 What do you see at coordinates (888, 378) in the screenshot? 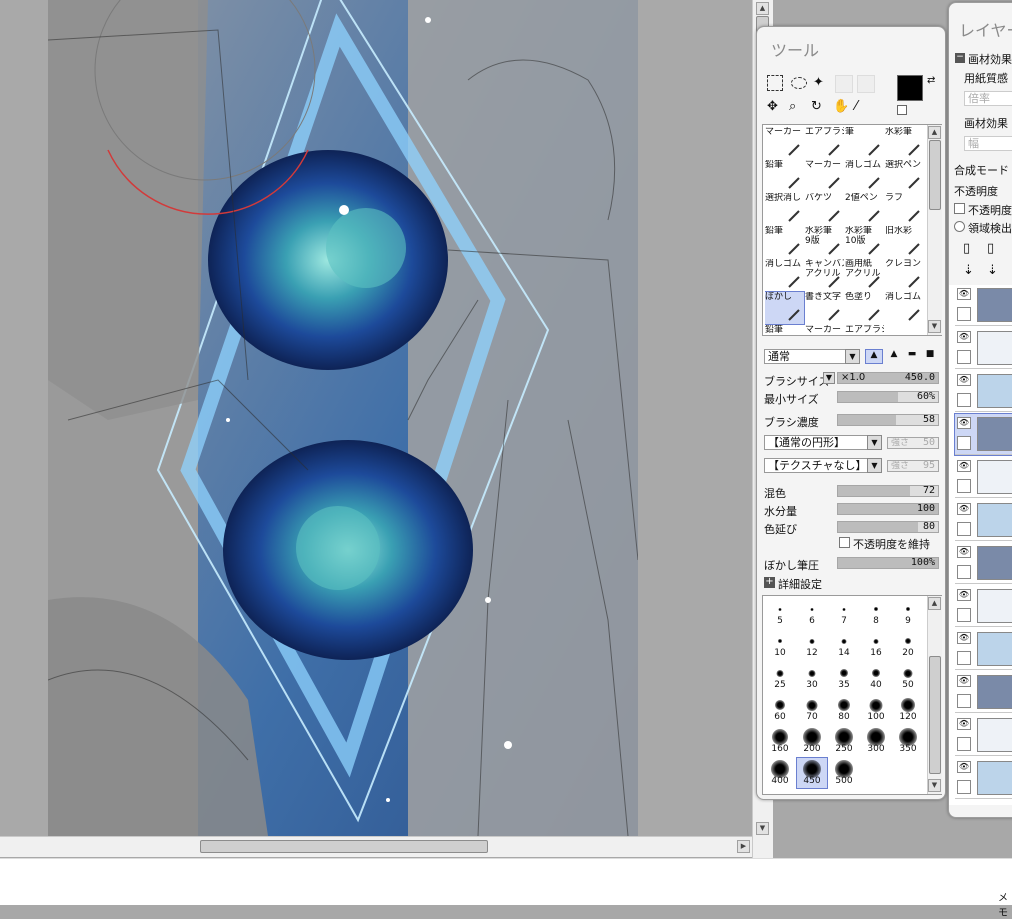
I see `brush-size-slider: ×1.0 450.0` at bounding box center [888, 378].